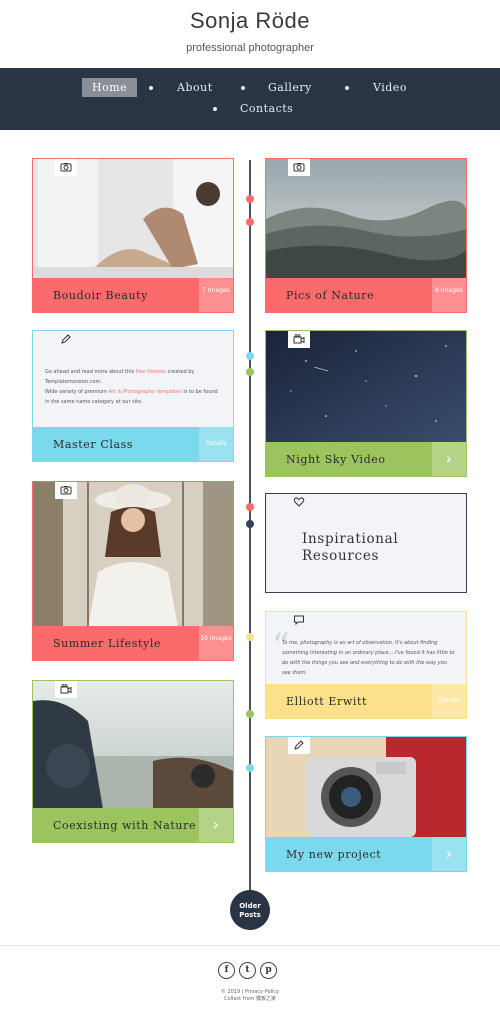  I want to click on excerpt-text: Templatemonster.com., so click(74, 382).